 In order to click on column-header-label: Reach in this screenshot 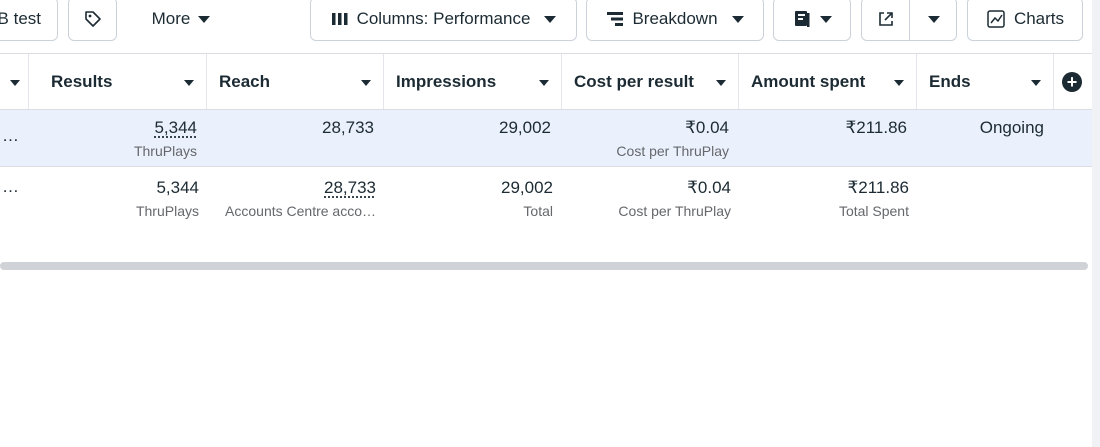, I will do `click(245, 81)`.